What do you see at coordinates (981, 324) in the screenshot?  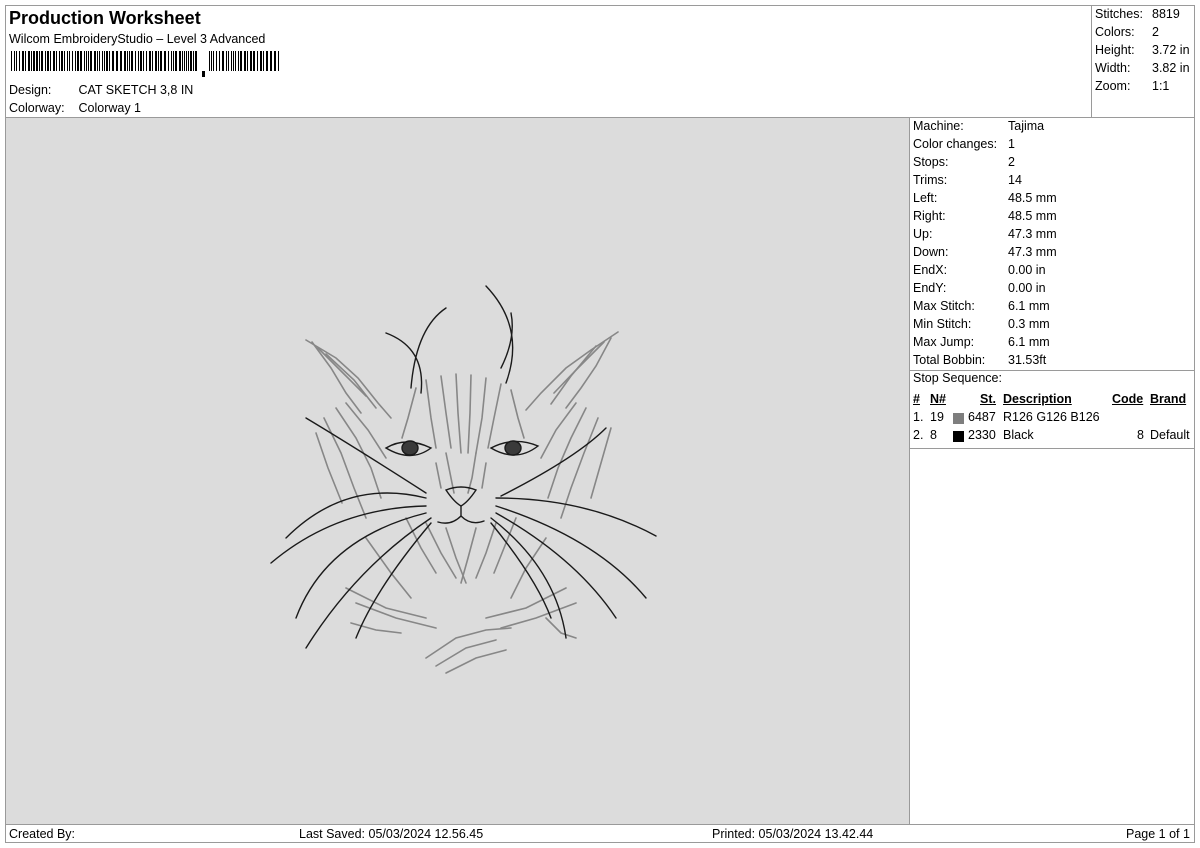 I see `machine-info-row: Min Stitch: 0.3 mm` at bounding box center [981, 324].